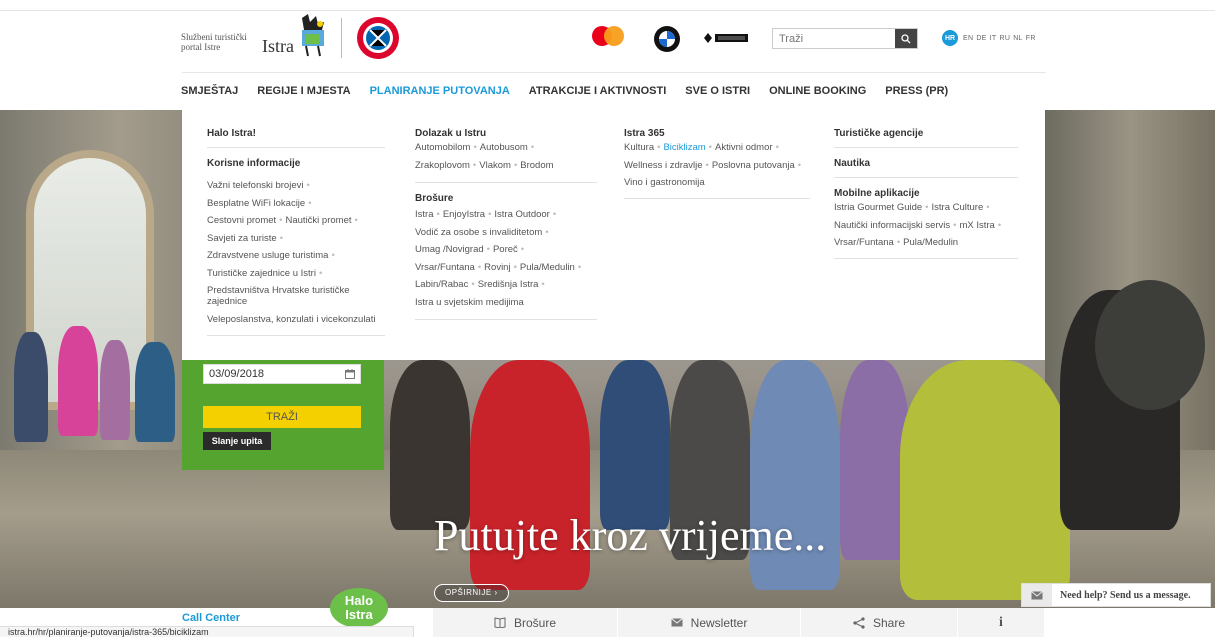 This screenshot has width=1215, height=637. What do you see at coordinates (424, 214) in the screenshot?
I see `menu-link: Istra` at bounding box center [424, 214].